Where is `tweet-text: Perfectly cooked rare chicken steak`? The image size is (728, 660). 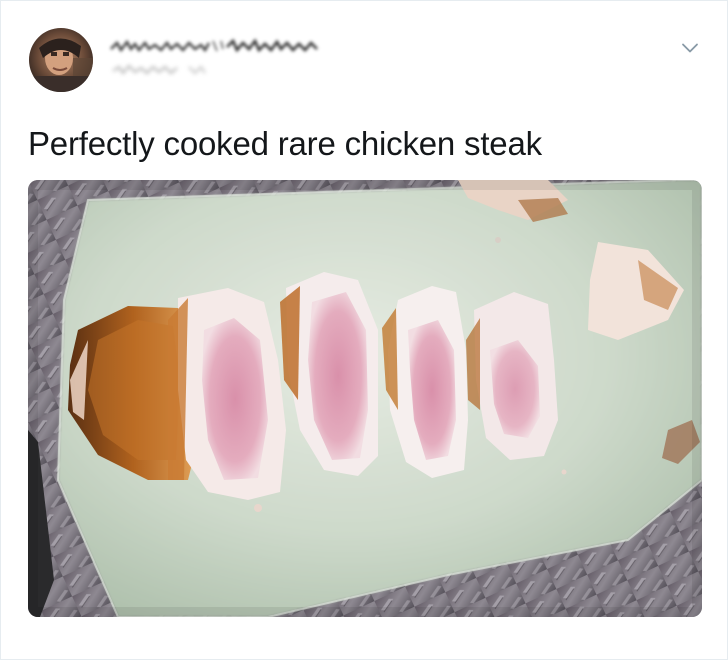
tweet-text: Perfectly cooked rare chicken steak is located at coordinates (285, 143).